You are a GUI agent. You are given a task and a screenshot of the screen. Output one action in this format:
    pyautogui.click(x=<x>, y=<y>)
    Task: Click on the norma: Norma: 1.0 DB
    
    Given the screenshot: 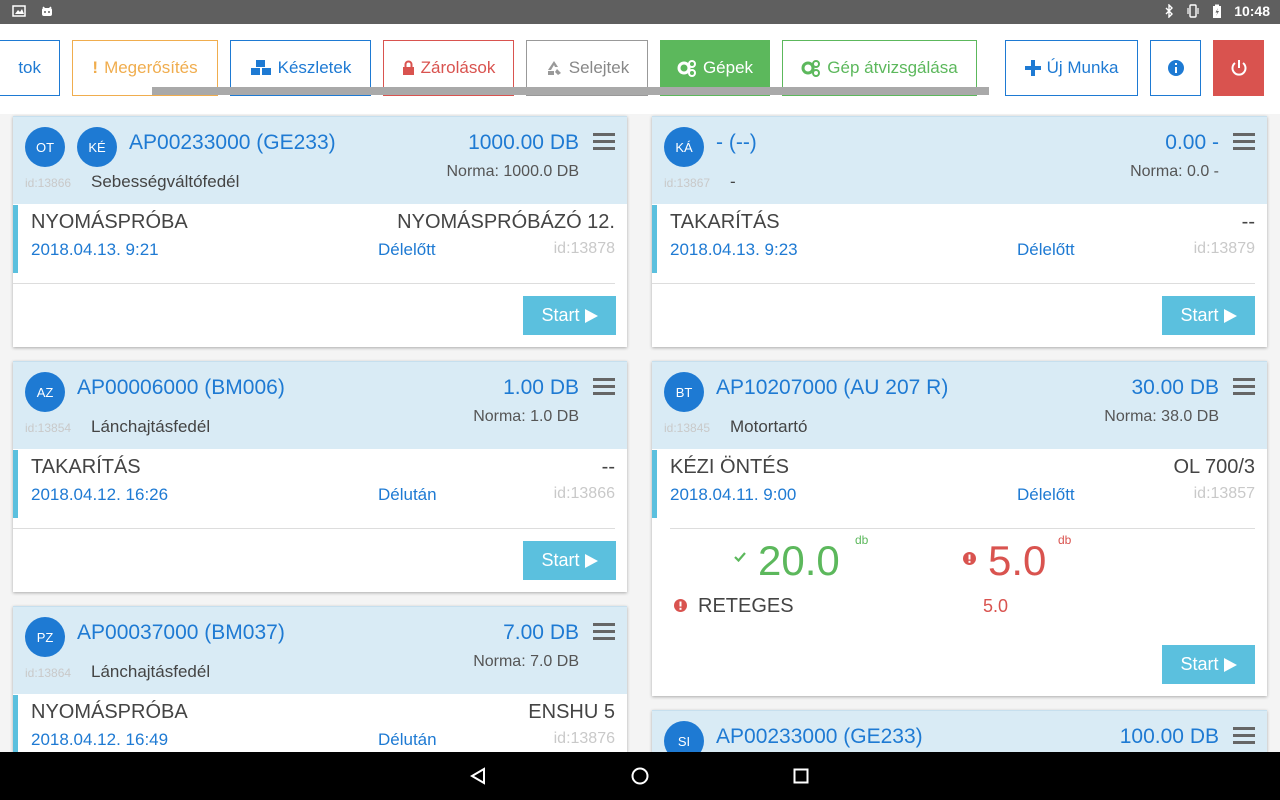 What is the action you would take?
    pyautogui.click(x=526, y=416)
    